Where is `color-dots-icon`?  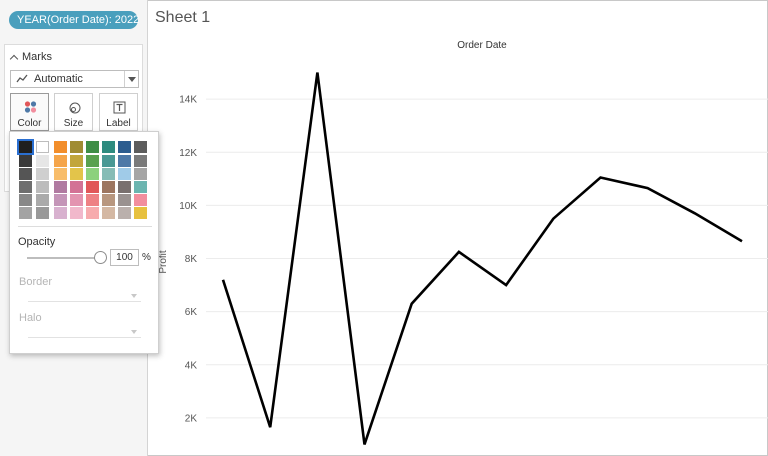 color-dots-icon is located at coordinates (30, 107).